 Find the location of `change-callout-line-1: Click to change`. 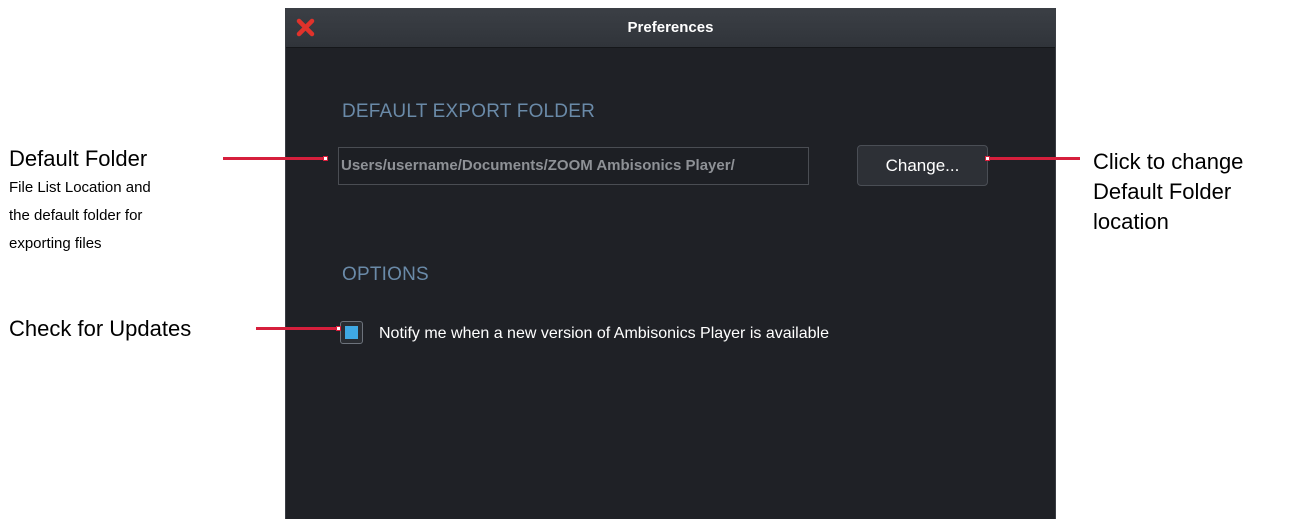

change-callout-line-1: Click to change is located at coordinates (1168, 161).